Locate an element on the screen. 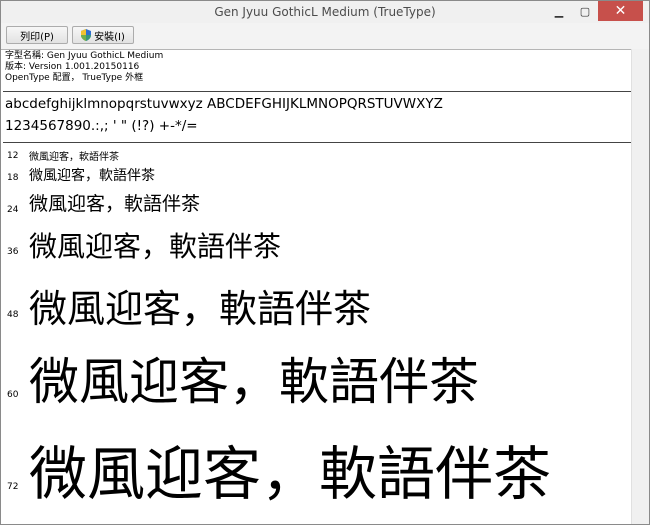  minimize-button: ▁ is located at coordinates (559, 11).